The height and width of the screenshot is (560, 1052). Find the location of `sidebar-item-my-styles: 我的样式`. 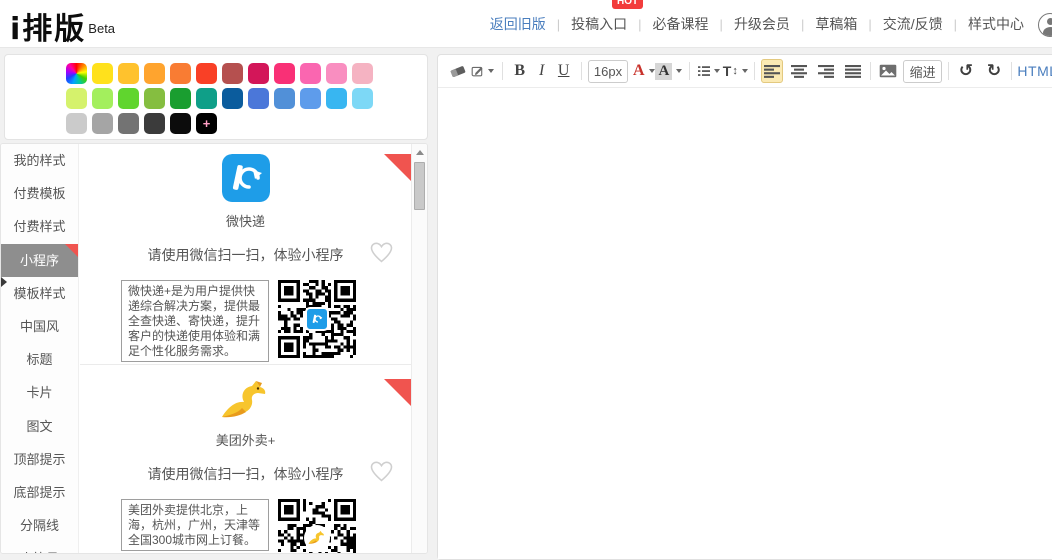

sidebar-item-my-styles: 我的样式 is located at coordinates (39, 160).